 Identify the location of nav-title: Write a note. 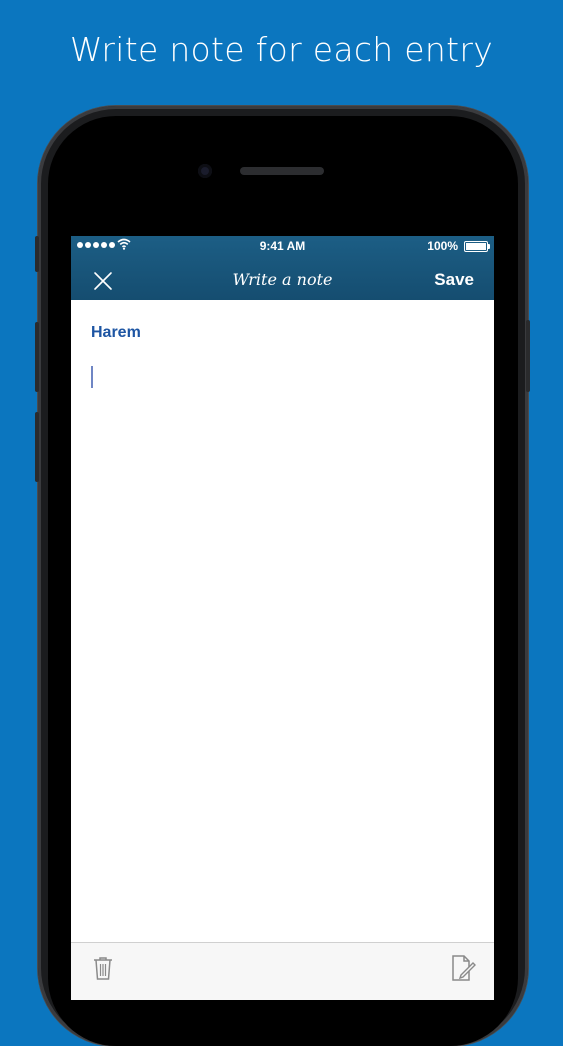
(282, 279).